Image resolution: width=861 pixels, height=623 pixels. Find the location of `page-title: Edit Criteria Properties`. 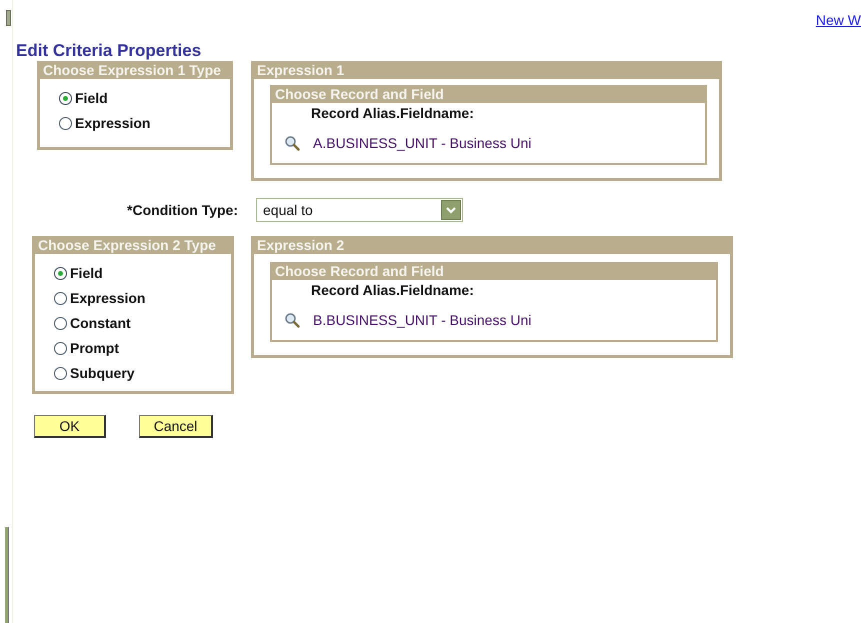

page-title: Edit Criteria Properties is located at coordinates (109, 51).